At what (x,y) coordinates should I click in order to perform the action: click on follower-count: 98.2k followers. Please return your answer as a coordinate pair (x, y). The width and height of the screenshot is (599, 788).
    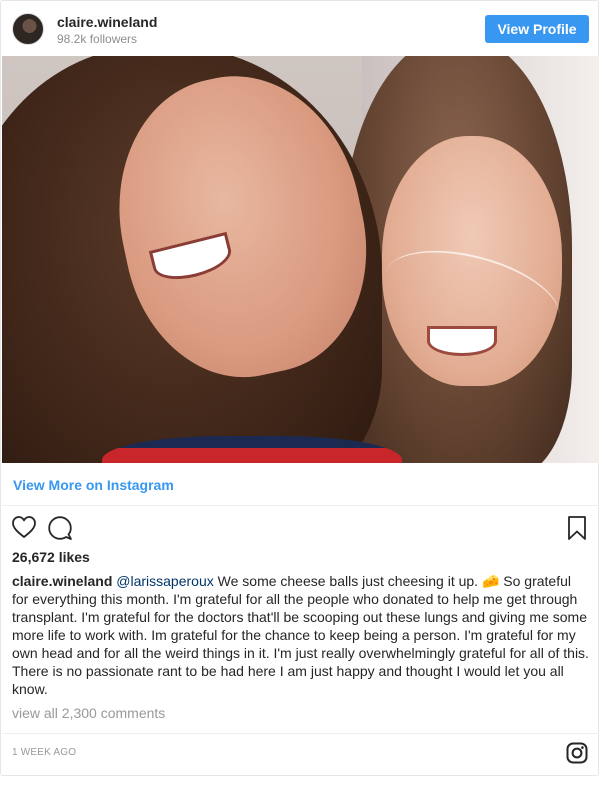
    Looking at the image, I should click on (97, 39).